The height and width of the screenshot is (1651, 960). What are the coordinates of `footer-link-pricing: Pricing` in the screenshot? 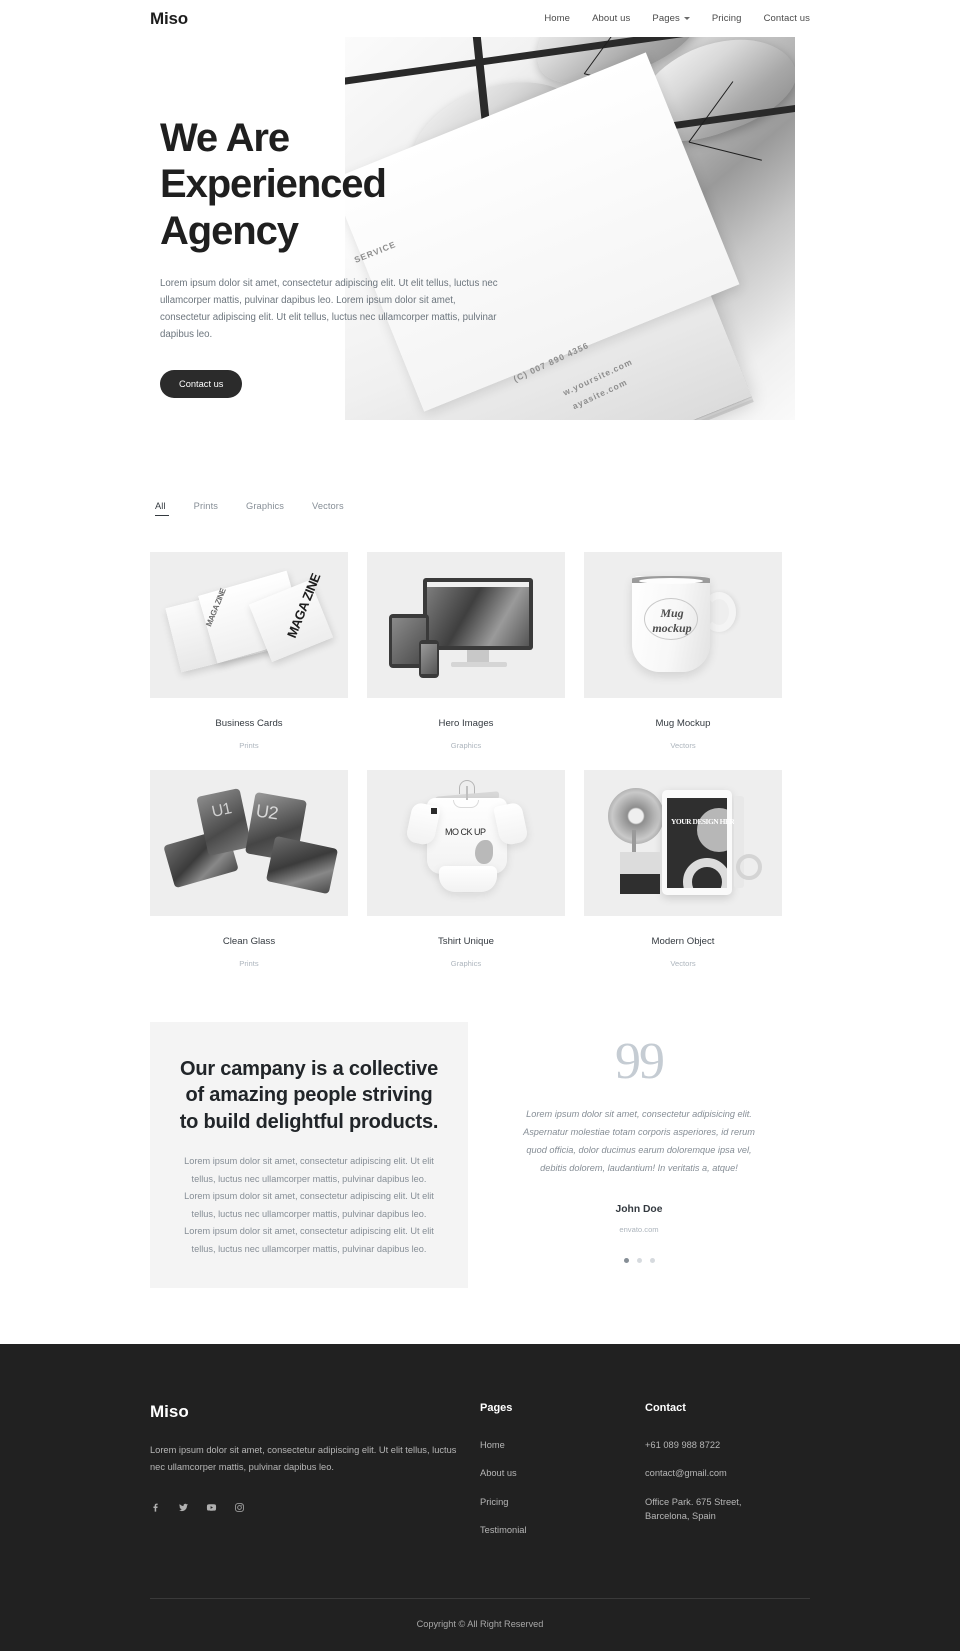 It's located at (562, 1502).